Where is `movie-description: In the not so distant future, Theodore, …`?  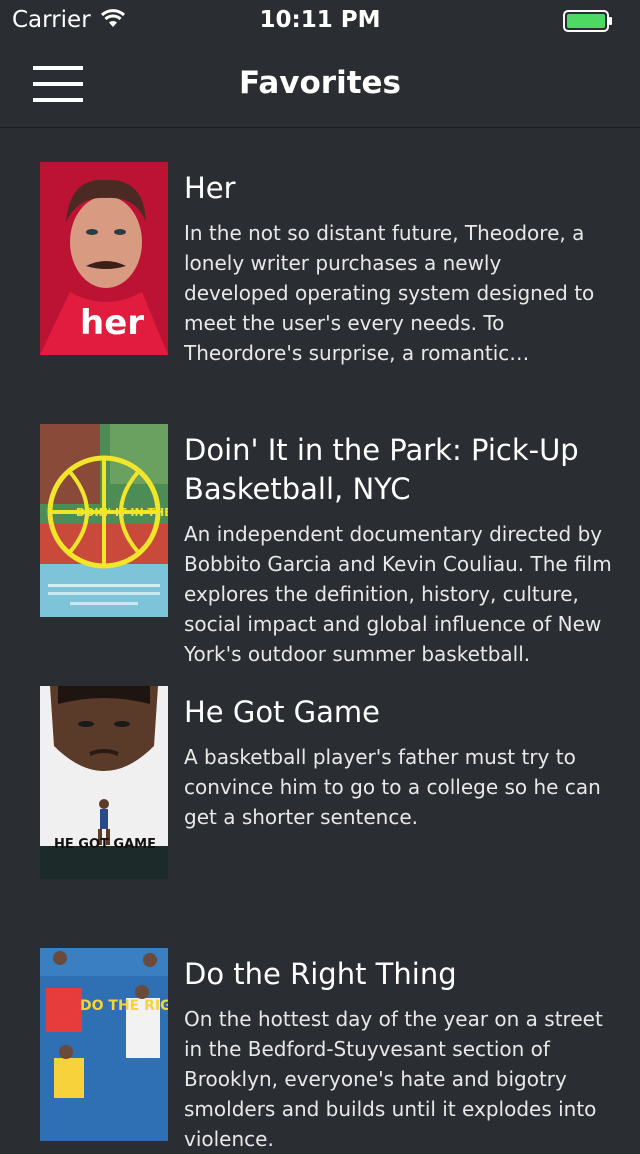 movie-description: In the not so distant future, Theodore, … is located at coordinates (389, 293).